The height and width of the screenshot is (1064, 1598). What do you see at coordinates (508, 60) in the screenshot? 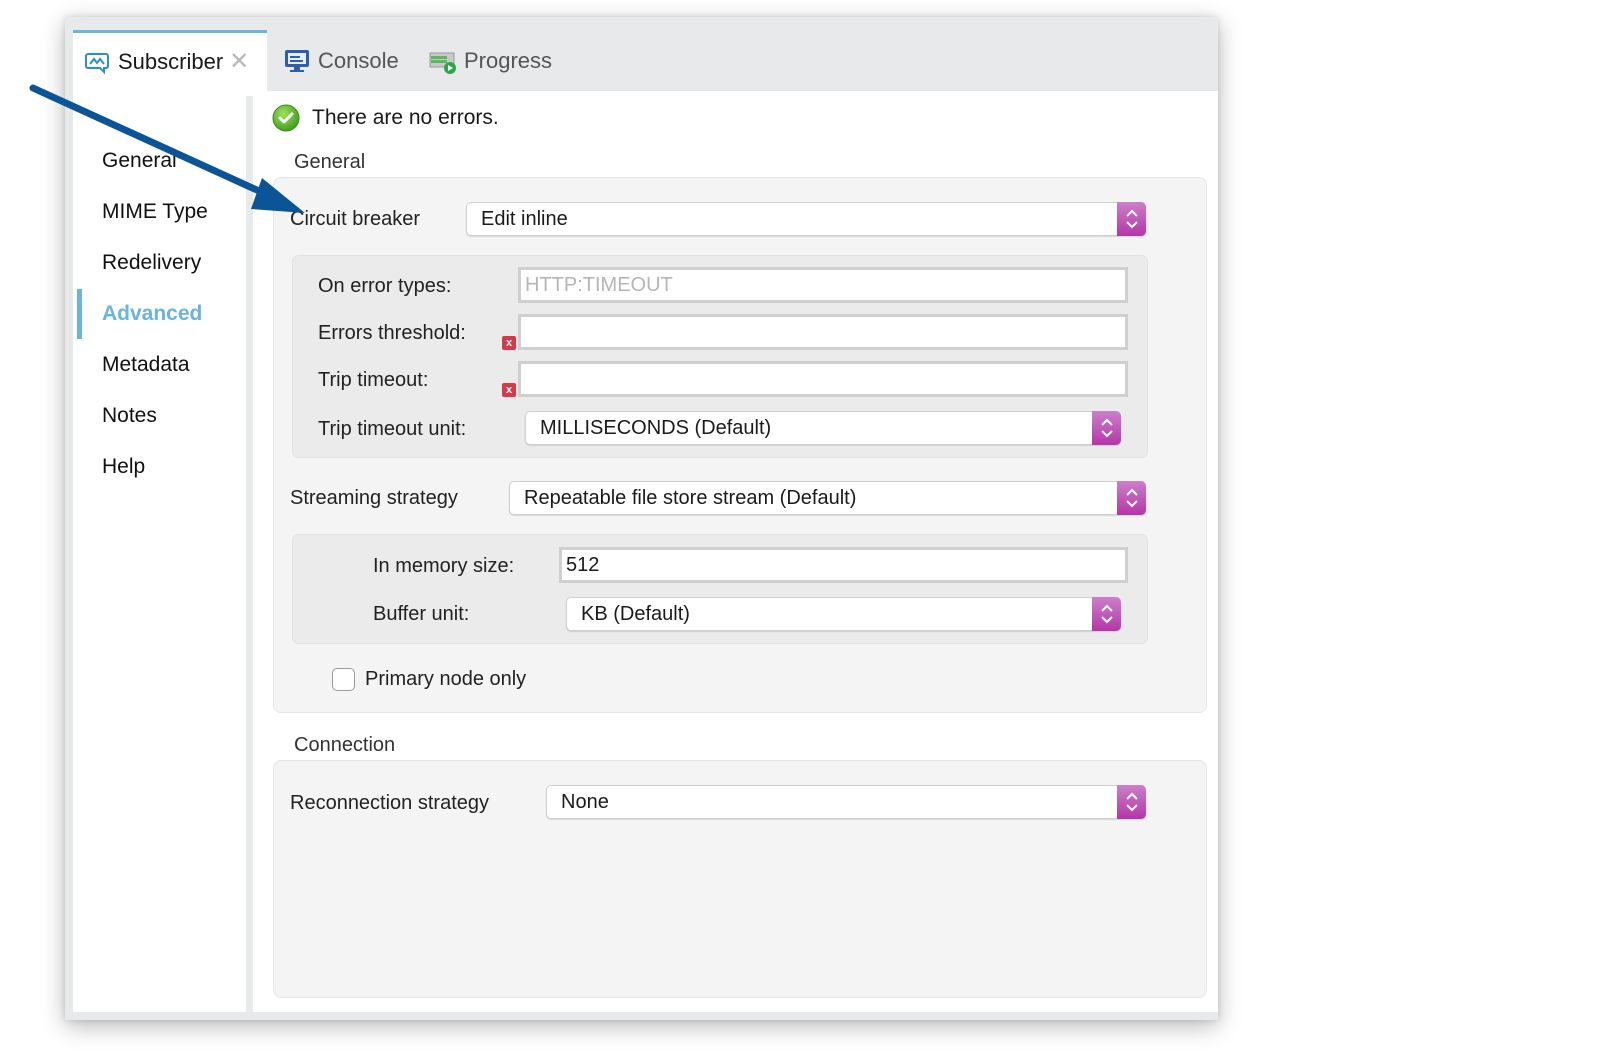
I see `tab-label: Progress` at bounding box center [508, 60].